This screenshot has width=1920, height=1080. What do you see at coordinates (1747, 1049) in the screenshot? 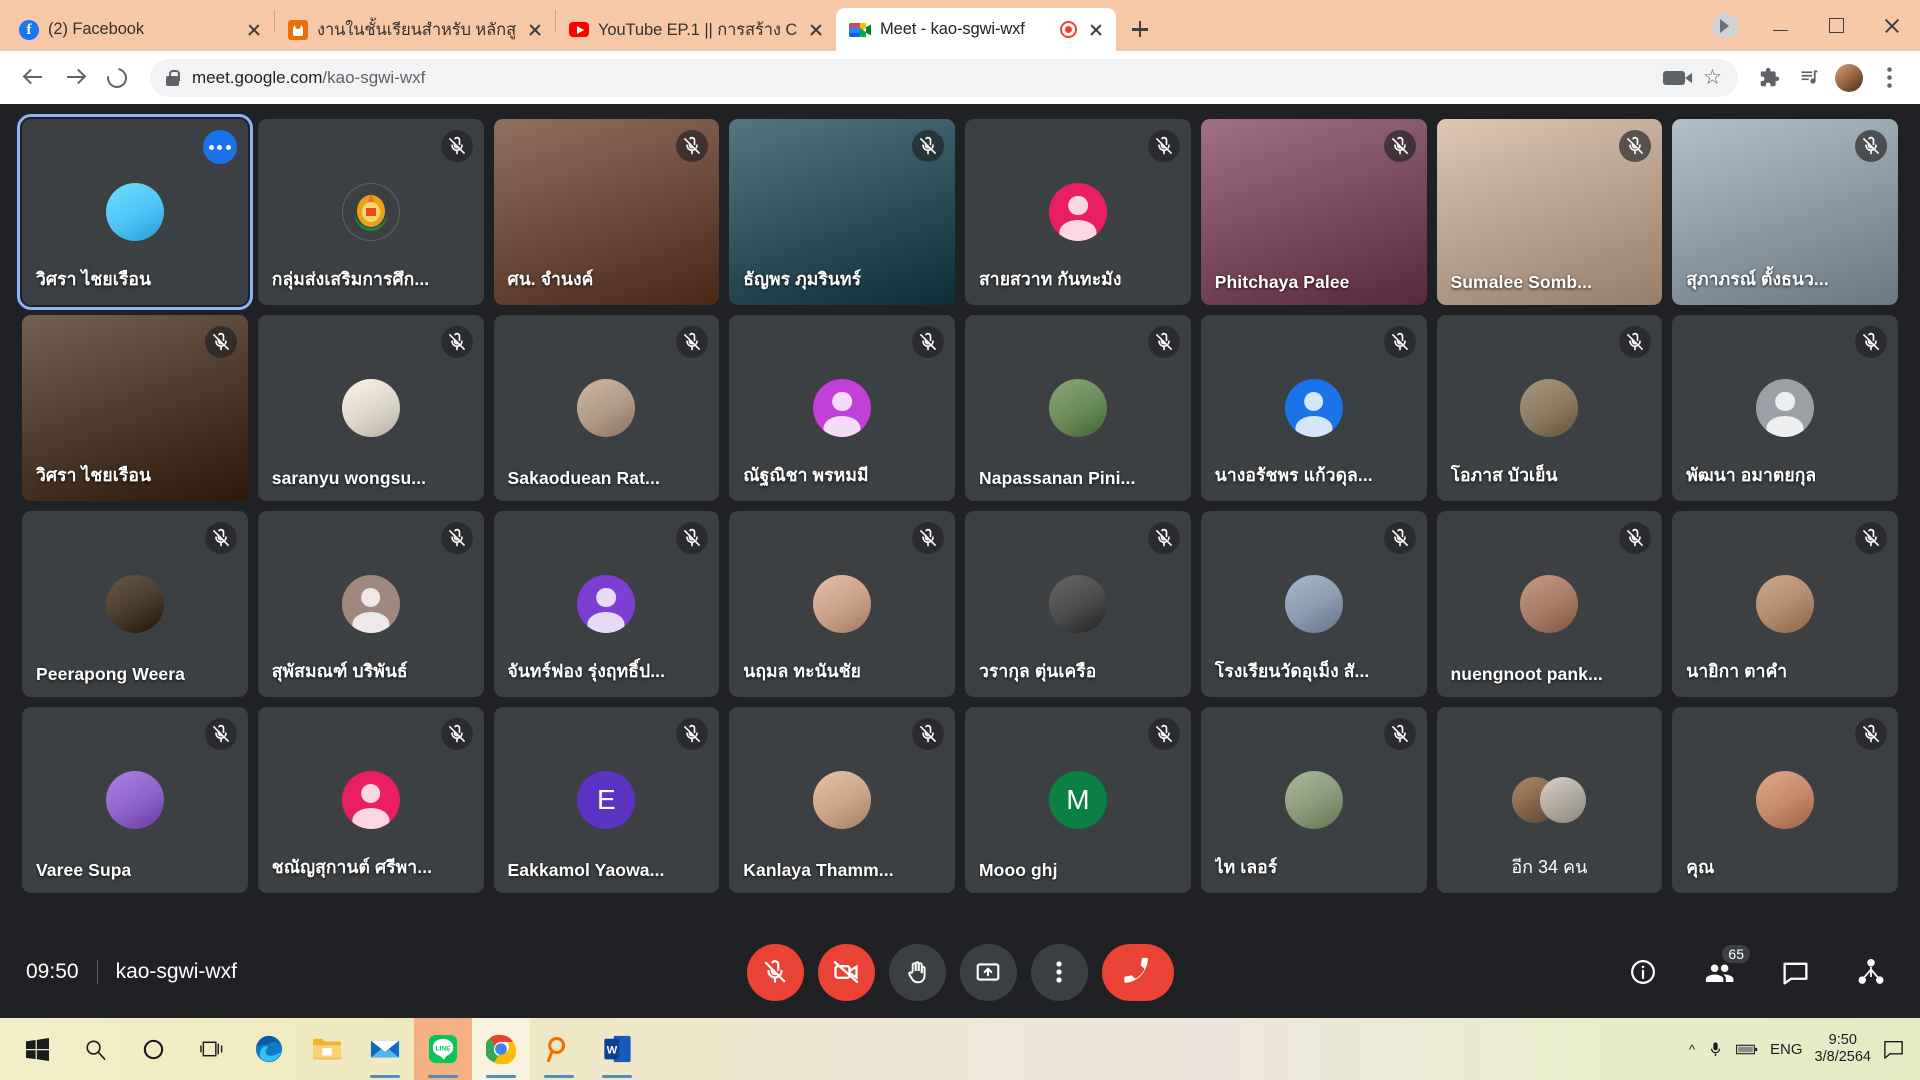
I see `battery-icon` at bounding box center [1747, 1049].